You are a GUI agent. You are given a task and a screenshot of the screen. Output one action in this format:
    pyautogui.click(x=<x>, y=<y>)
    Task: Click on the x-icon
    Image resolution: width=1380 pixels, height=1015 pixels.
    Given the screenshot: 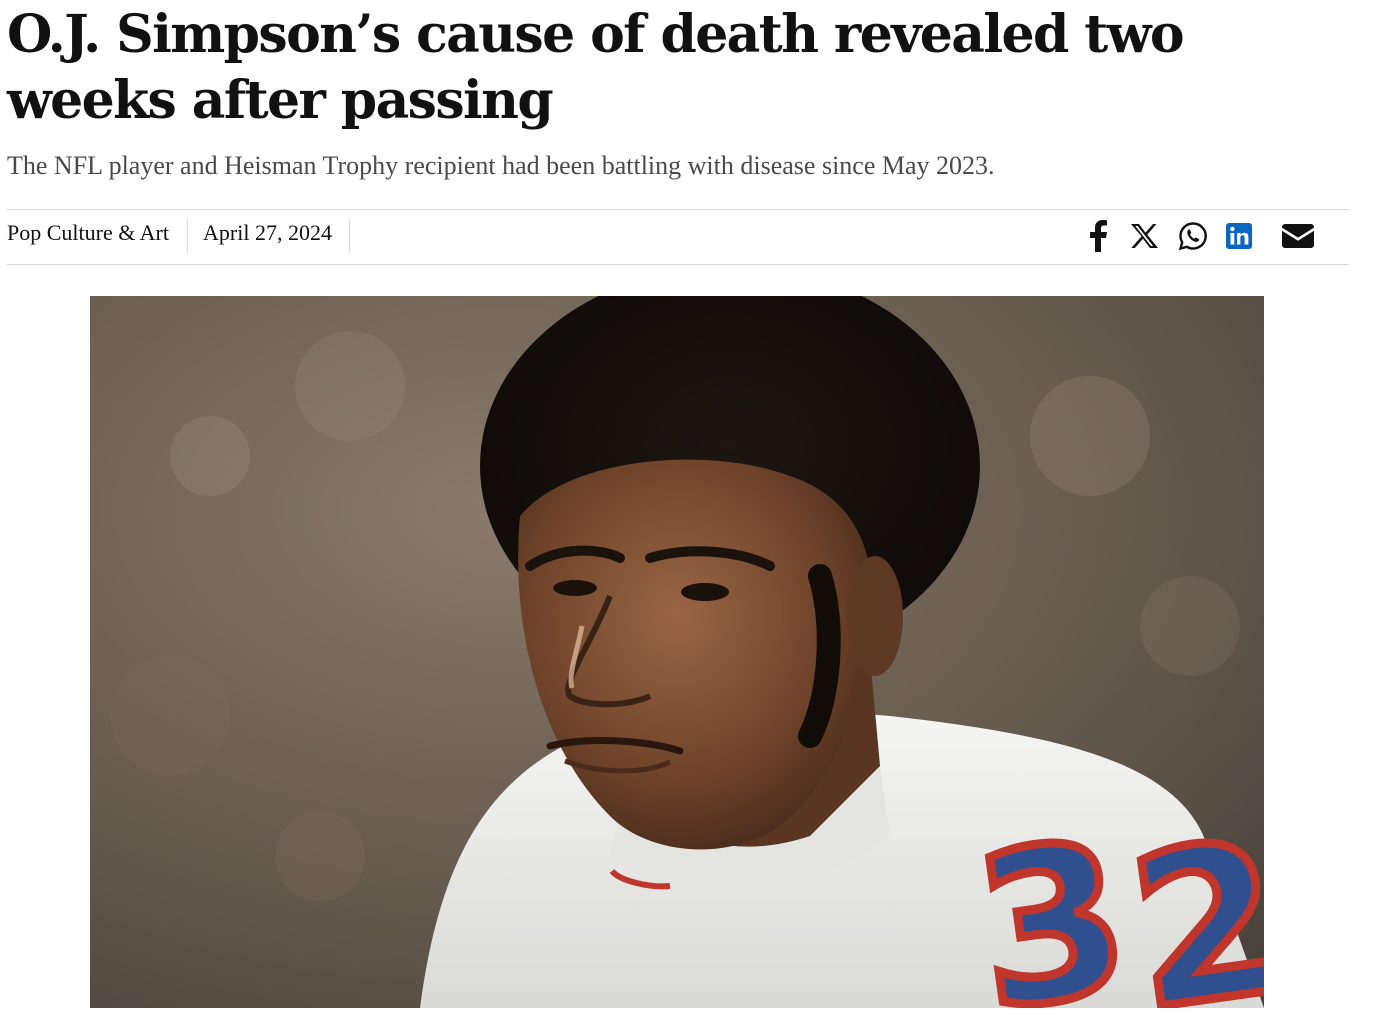 What is the action you would take?
    pyautogui.click(x=1144, y=236)
    